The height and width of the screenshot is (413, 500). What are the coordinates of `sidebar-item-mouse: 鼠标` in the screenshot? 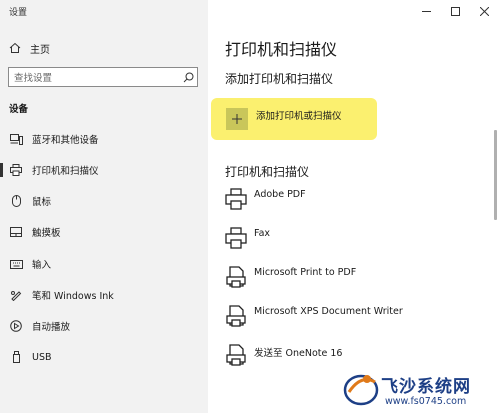 It's located at (104, 201).